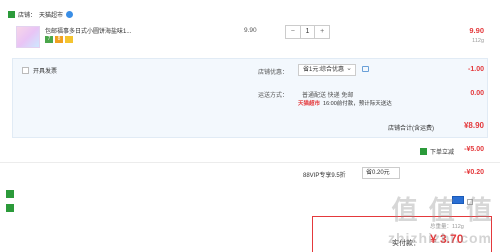  What do you see at coordinates (442, 153) in the screenshot?
I see `instant-discount-label: 下单立减` at bounding box center [442, 153].